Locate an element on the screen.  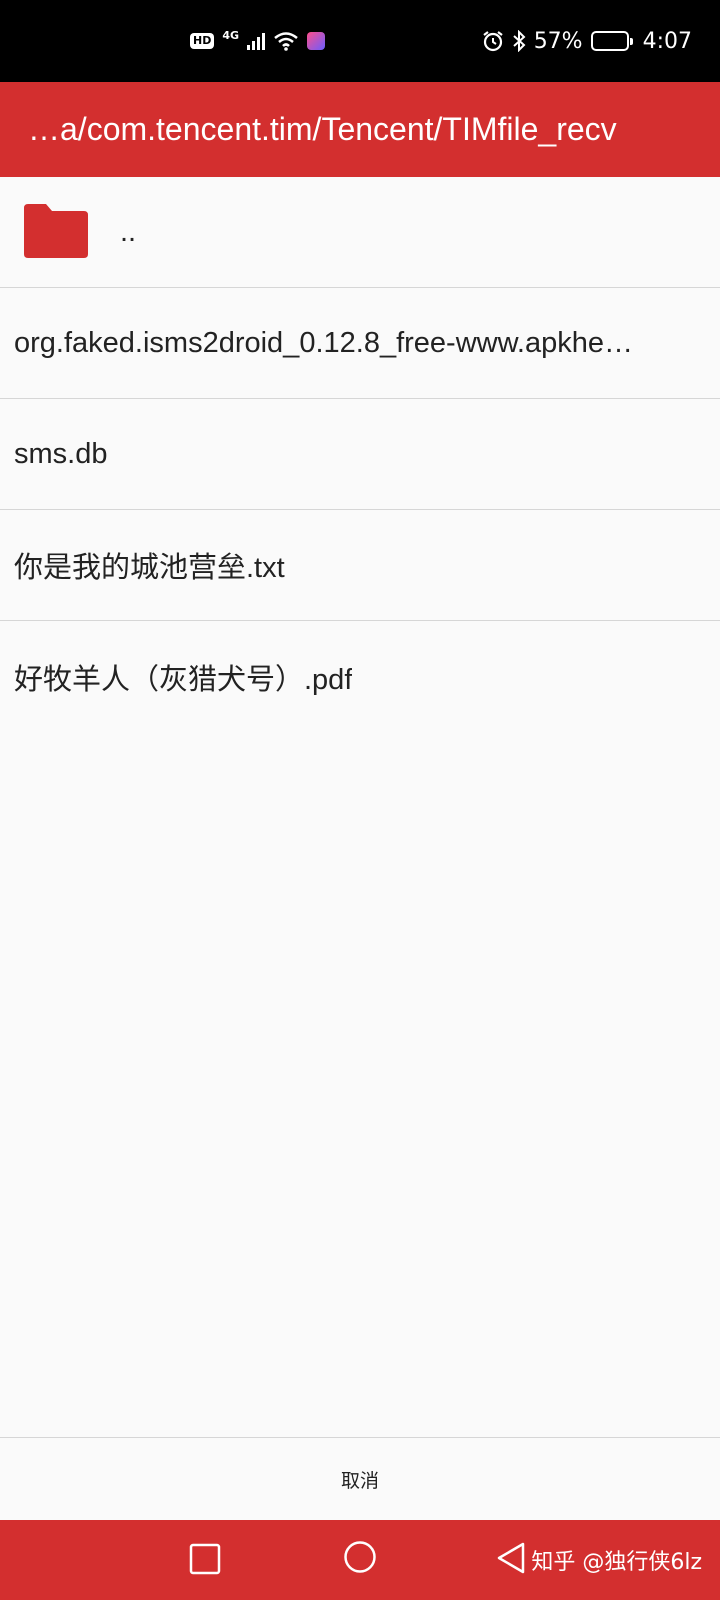
file-row: 你是我的城池营垒.txt is located at coordinates (360, 565).